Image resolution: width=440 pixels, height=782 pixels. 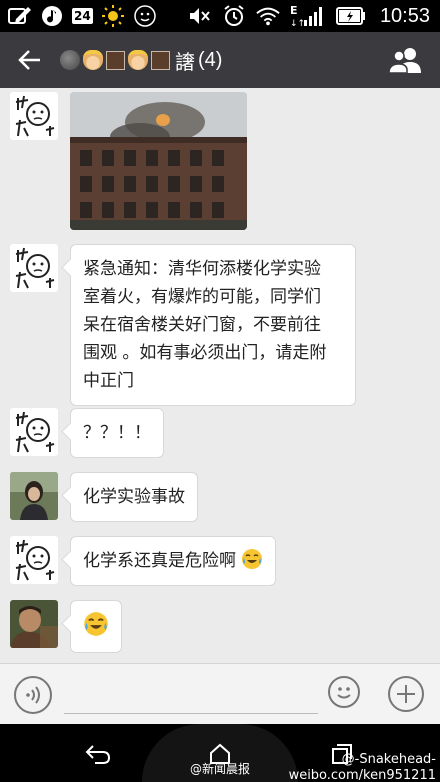 I want to click on smiley-icon, so click(x=344, y=693).